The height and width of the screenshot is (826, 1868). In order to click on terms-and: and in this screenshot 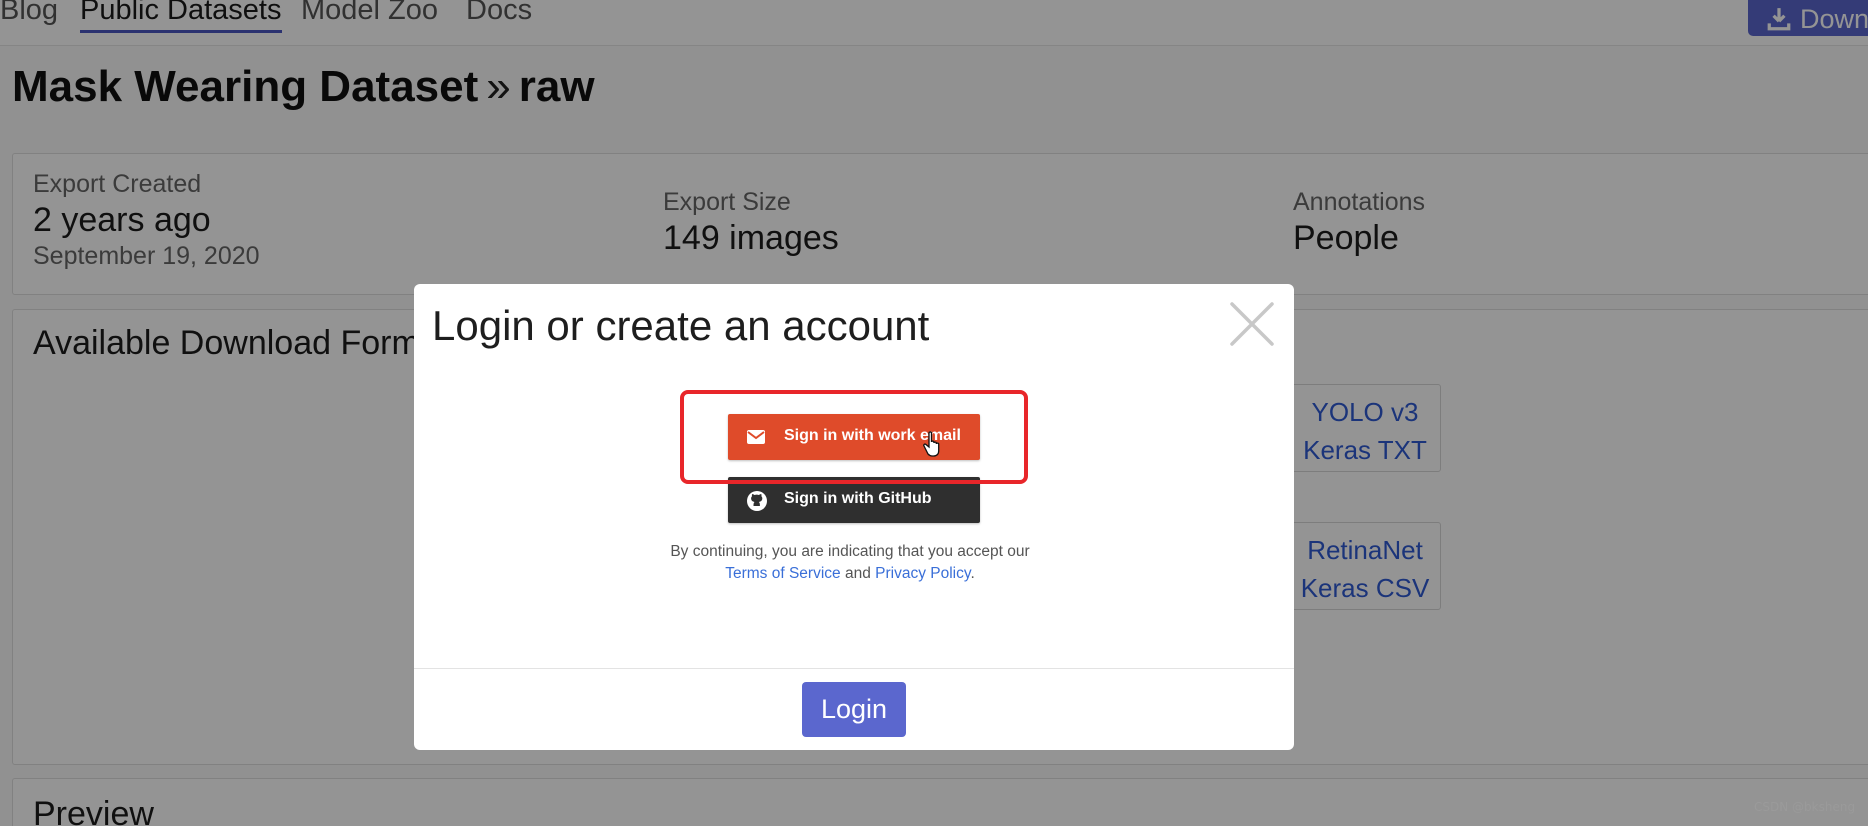, I will do `click(857, 573)`.